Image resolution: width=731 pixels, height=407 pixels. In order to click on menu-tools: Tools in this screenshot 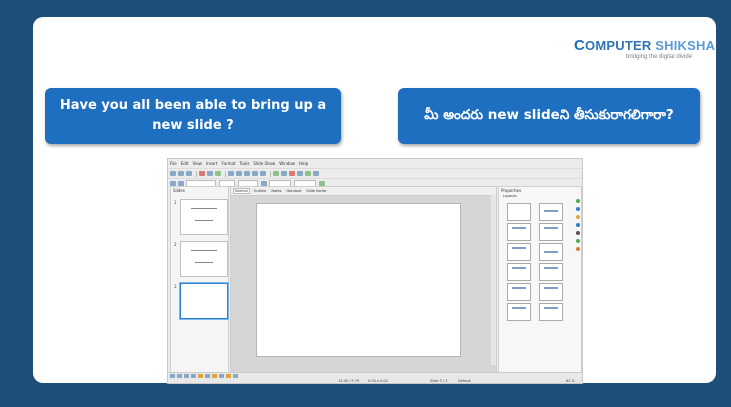, I will do `click(245, 163)`.